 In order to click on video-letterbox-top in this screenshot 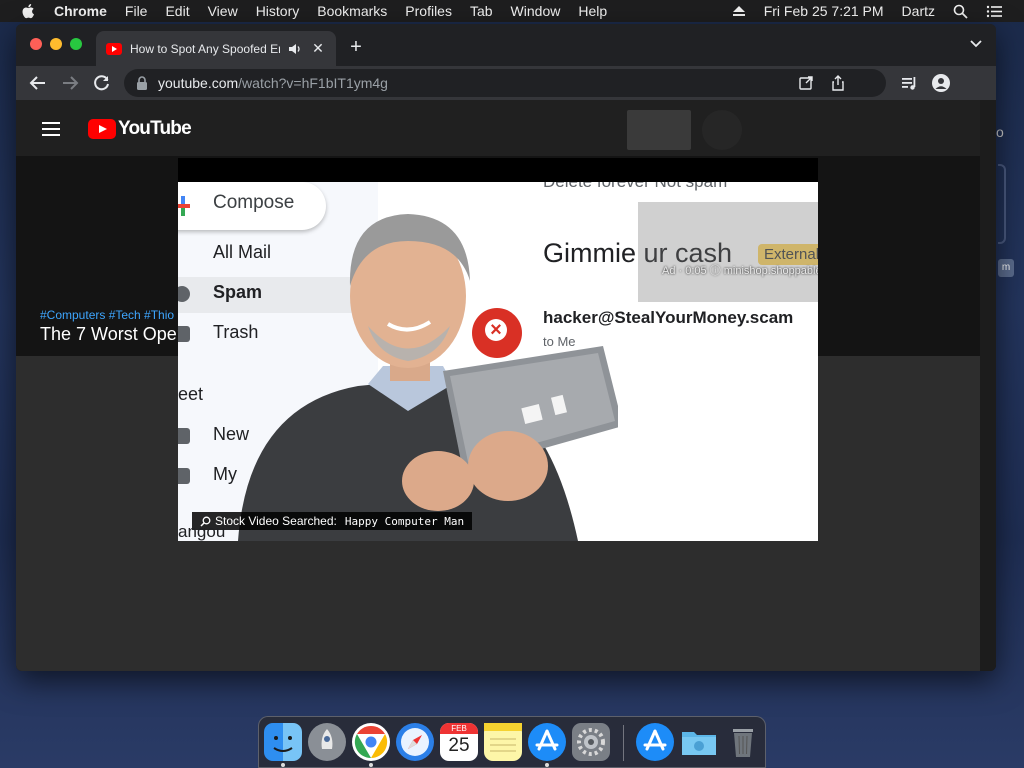, I will do `click(498, 170)`.